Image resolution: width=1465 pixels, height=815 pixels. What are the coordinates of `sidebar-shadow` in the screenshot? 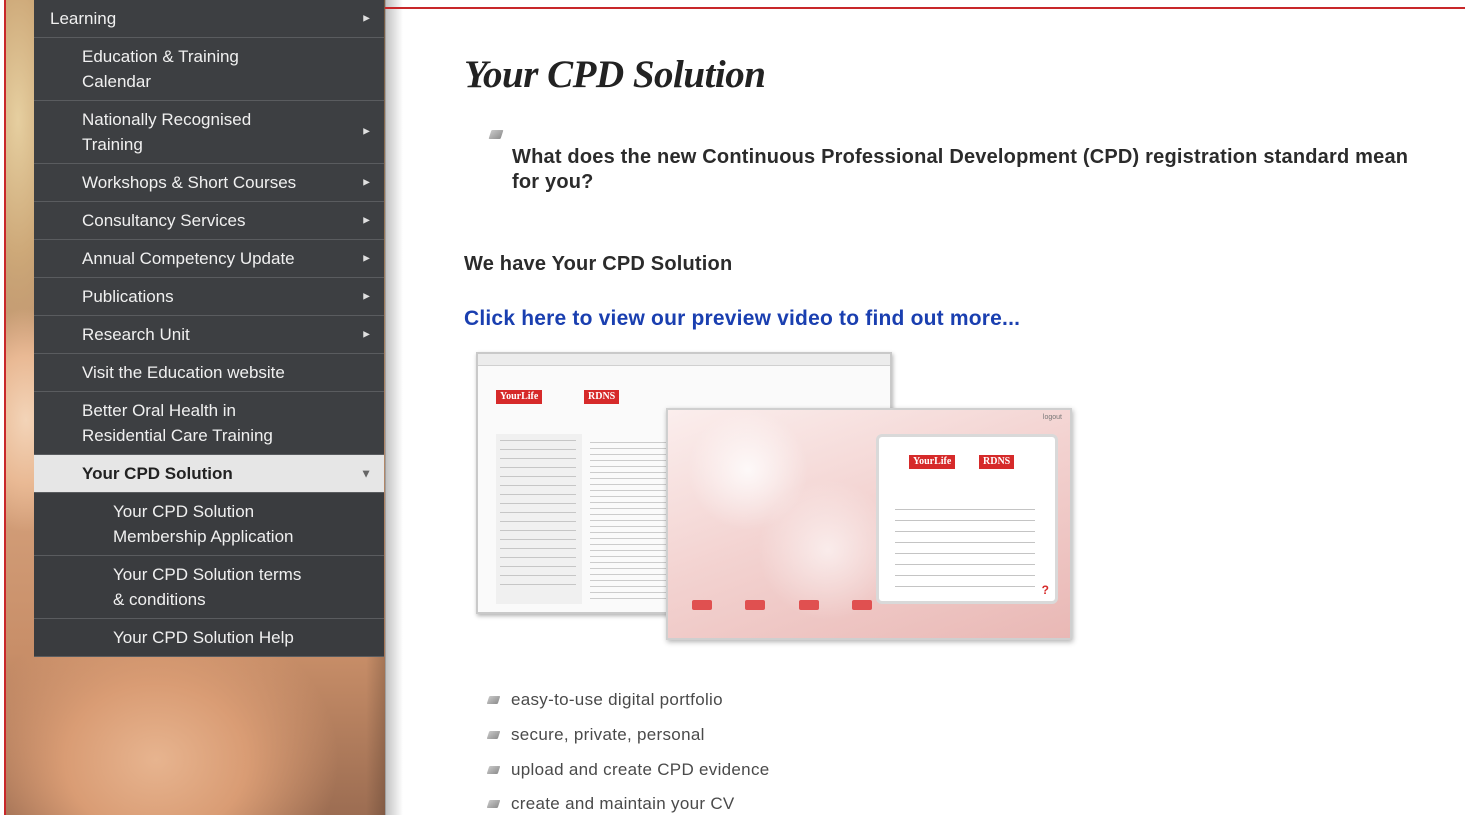 It's located at (394, 407).